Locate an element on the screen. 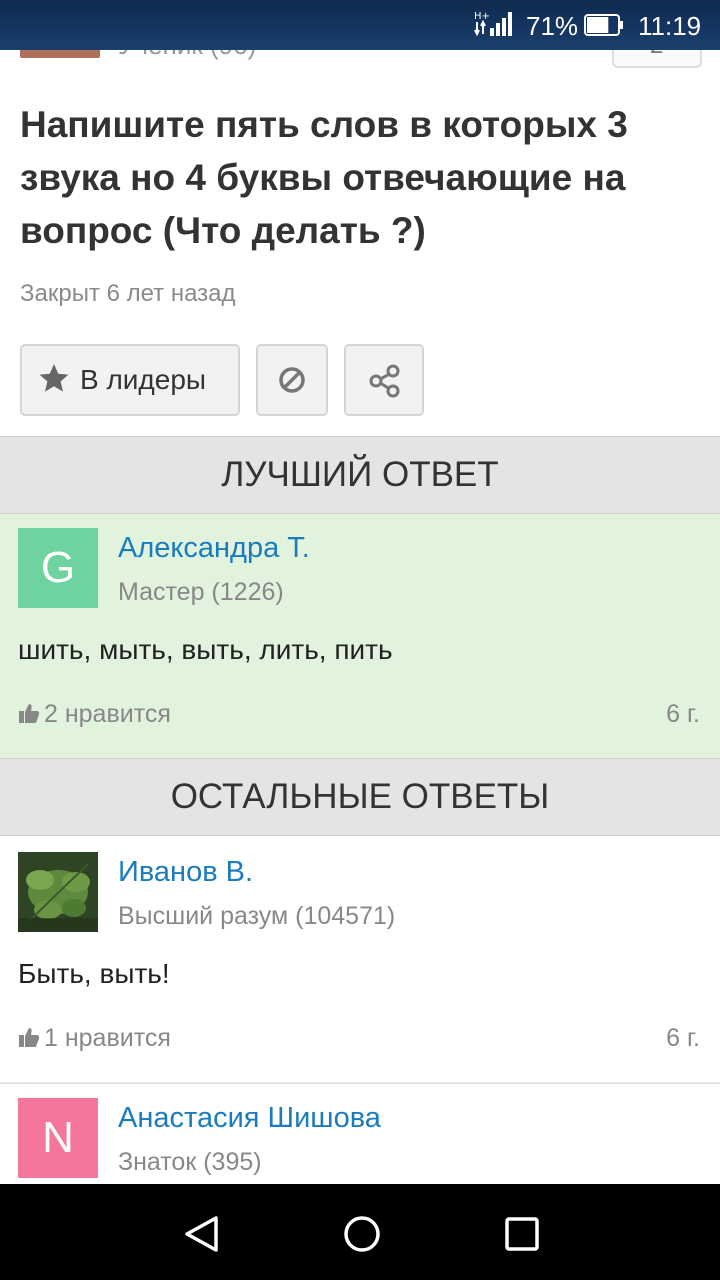 This screenshot has width=720, height=1280. question-status: Закрыт 6 лет назад is located at coordinates (128, 293).